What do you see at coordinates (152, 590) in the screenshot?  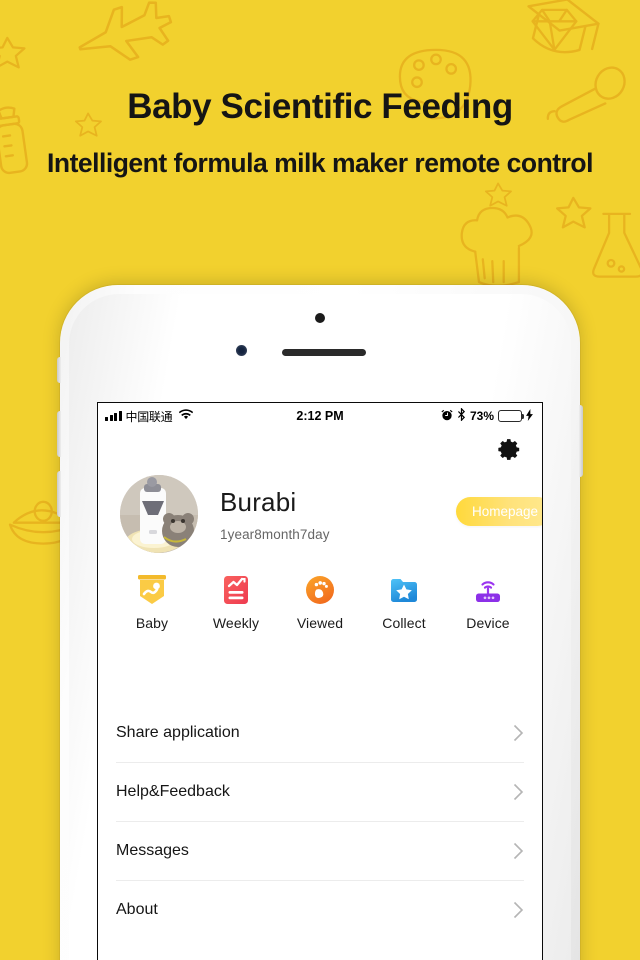 I see `baby-badge-icon` at bounding box center [152, 590].